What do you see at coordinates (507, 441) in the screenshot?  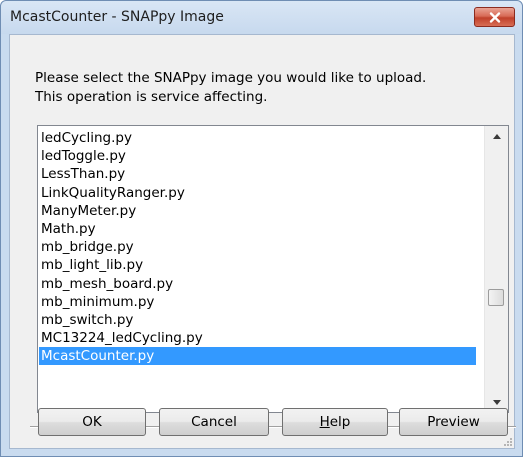 I see `resize-grip-icon` at bounding box center [507, 441].